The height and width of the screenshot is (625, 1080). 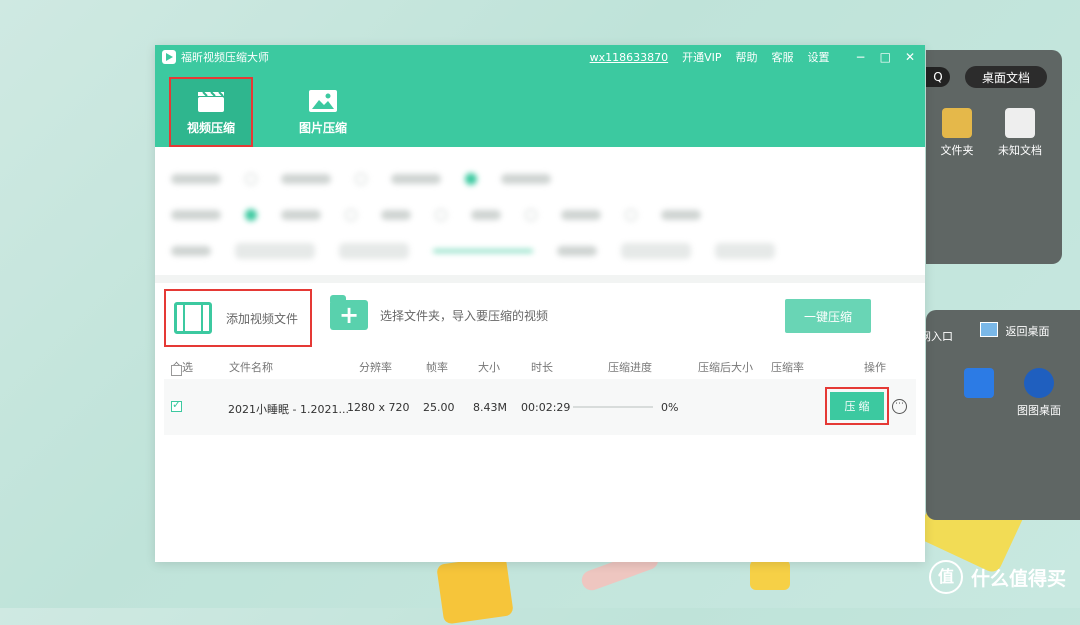 I want to click on tab-label: 图片压缩, so click(x=322, y=127).